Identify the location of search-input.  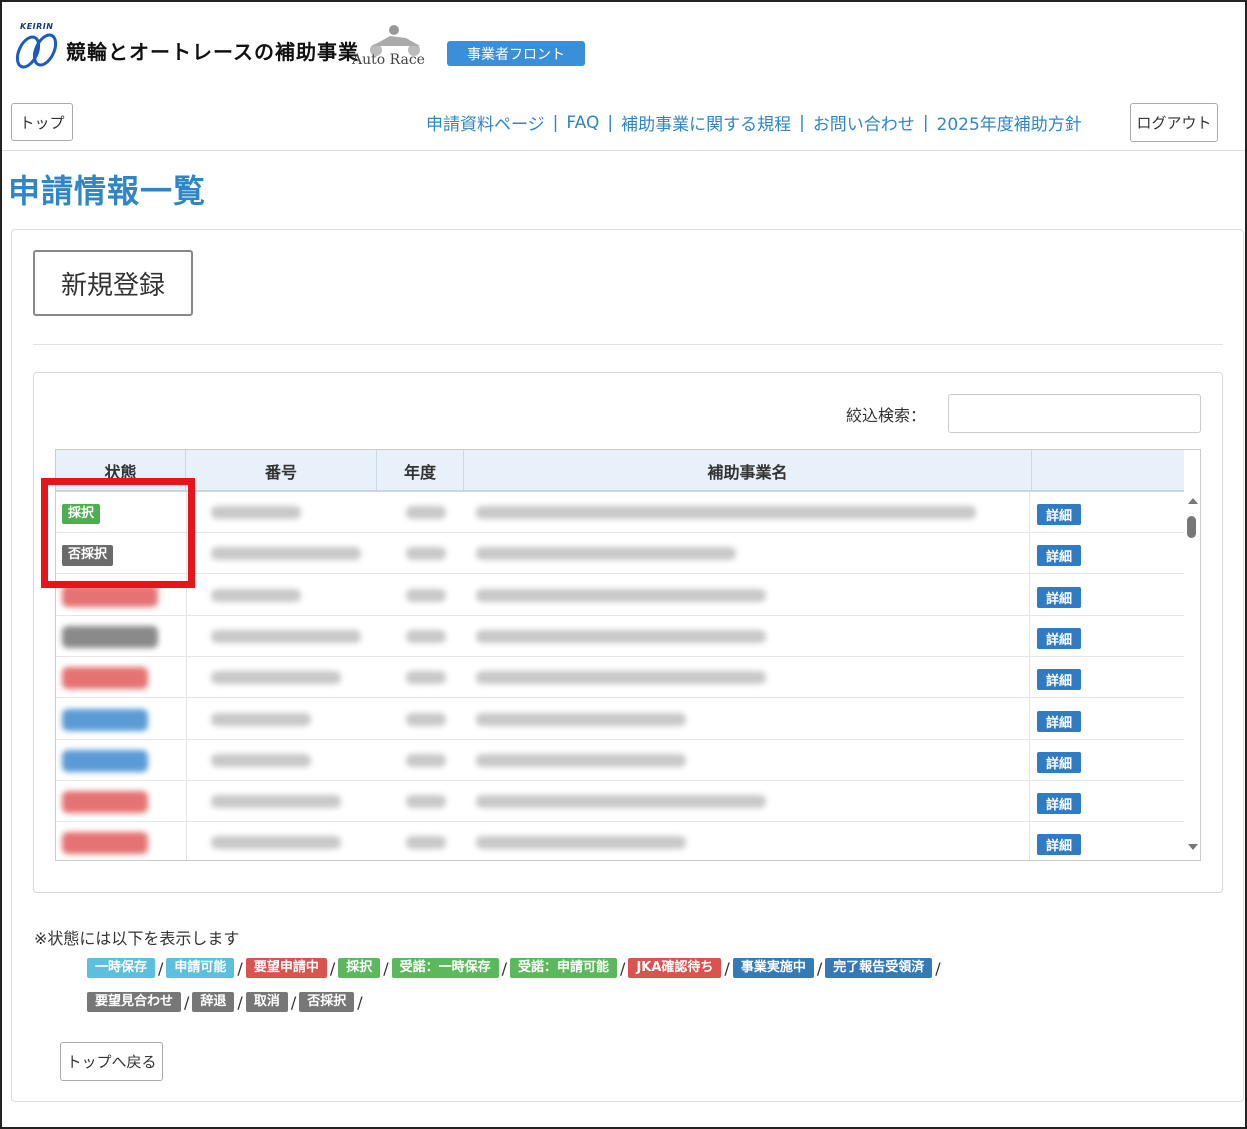
(1074, 413).